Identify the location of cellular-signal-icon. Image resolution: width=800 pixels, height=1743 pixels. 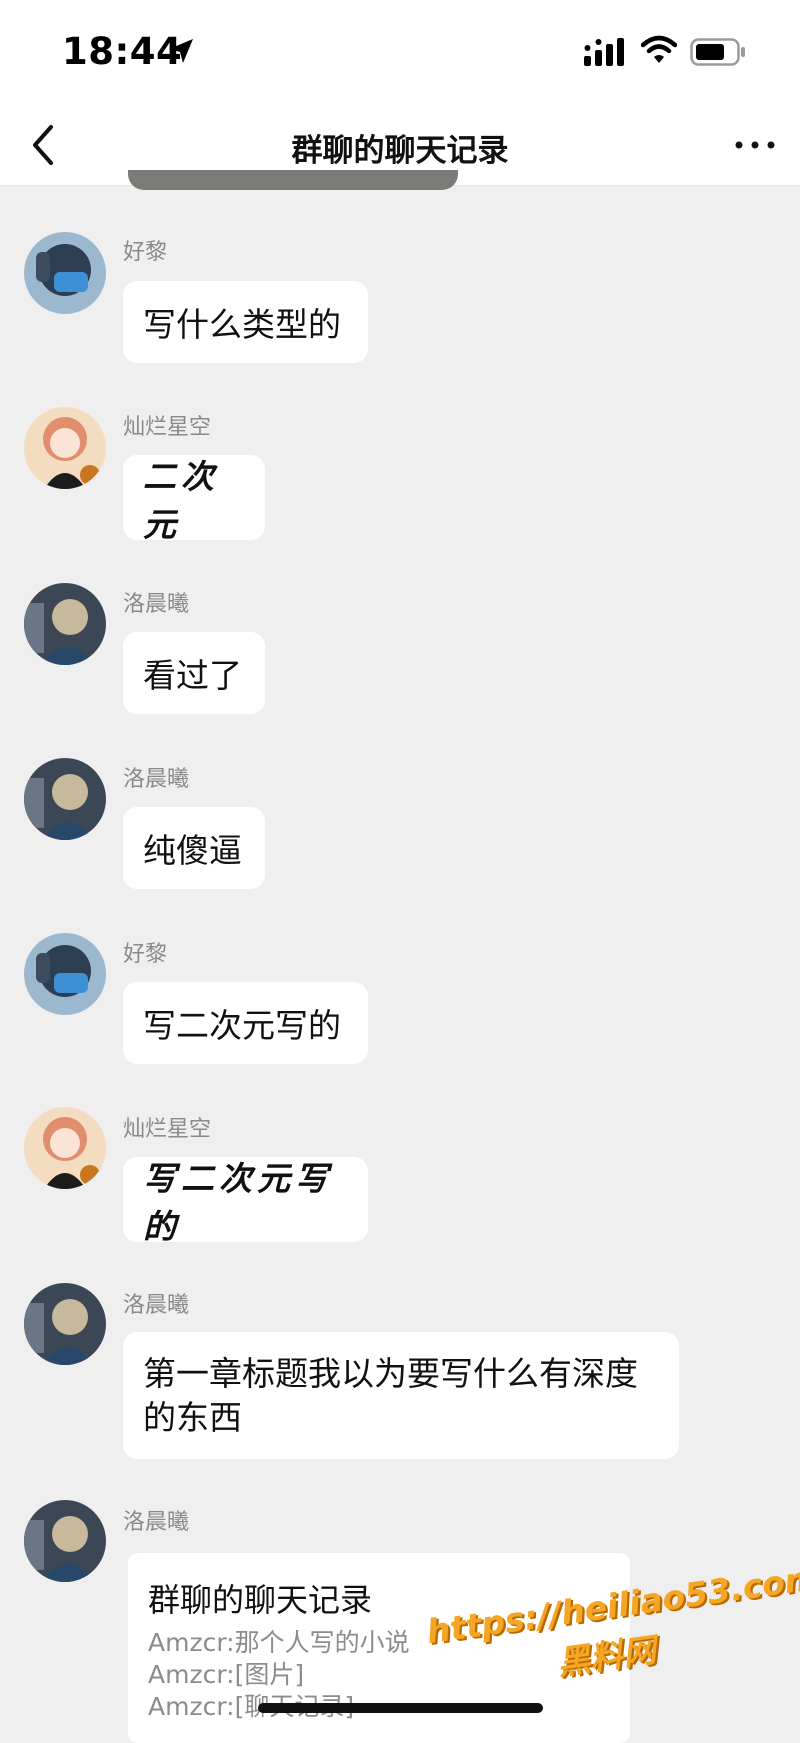
(604, 52).